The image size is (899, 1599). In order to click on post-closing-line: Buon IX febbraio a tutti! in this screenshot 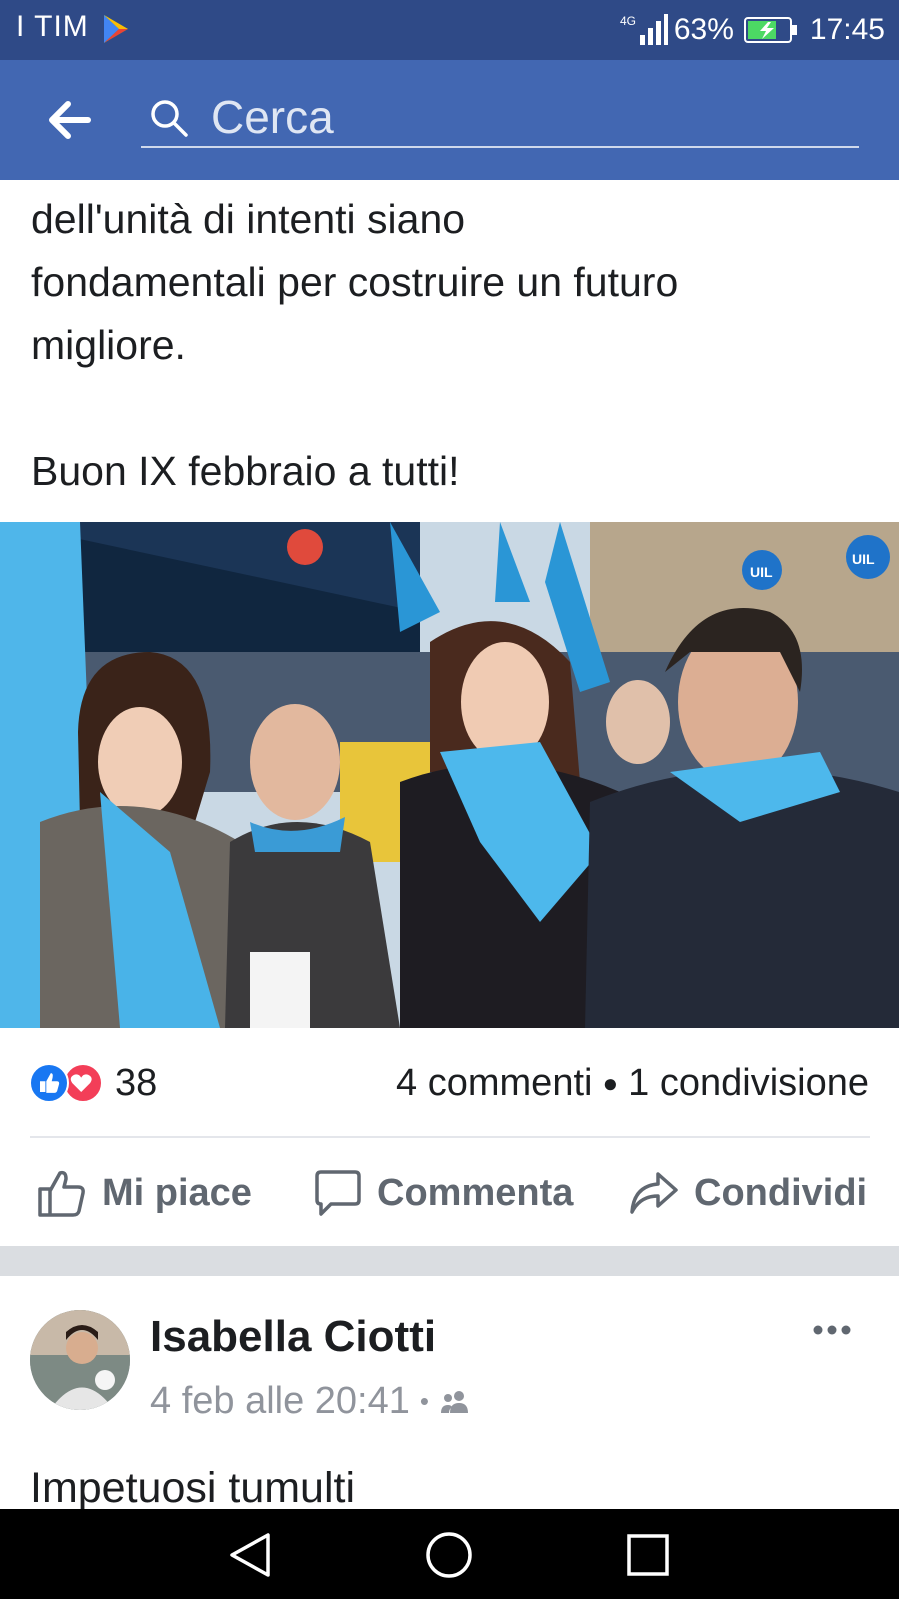, I will do `click(245, 471)`.